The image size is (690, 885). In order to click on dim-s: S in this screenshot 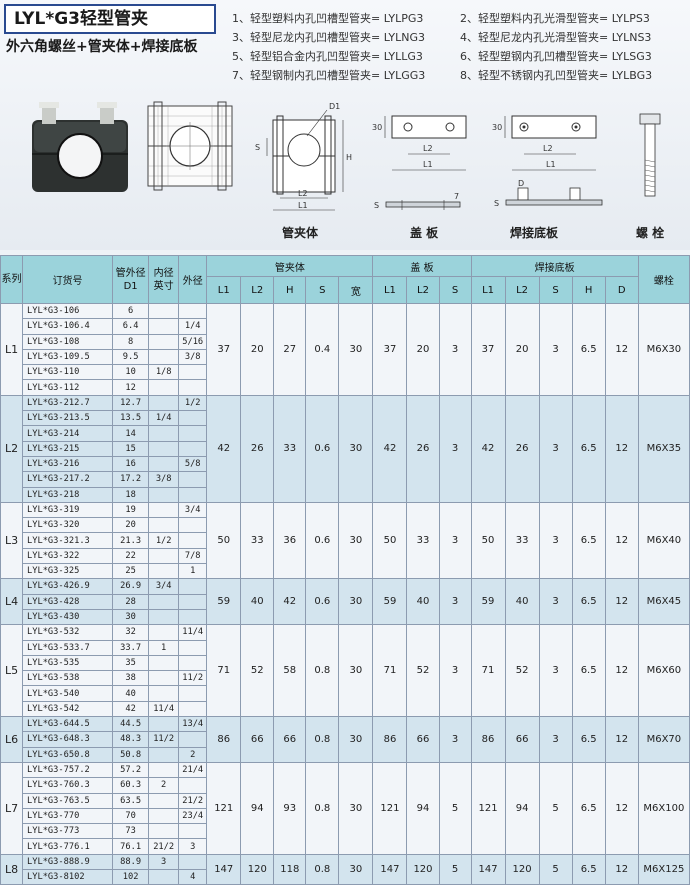, I will do `click(496, 203)`.